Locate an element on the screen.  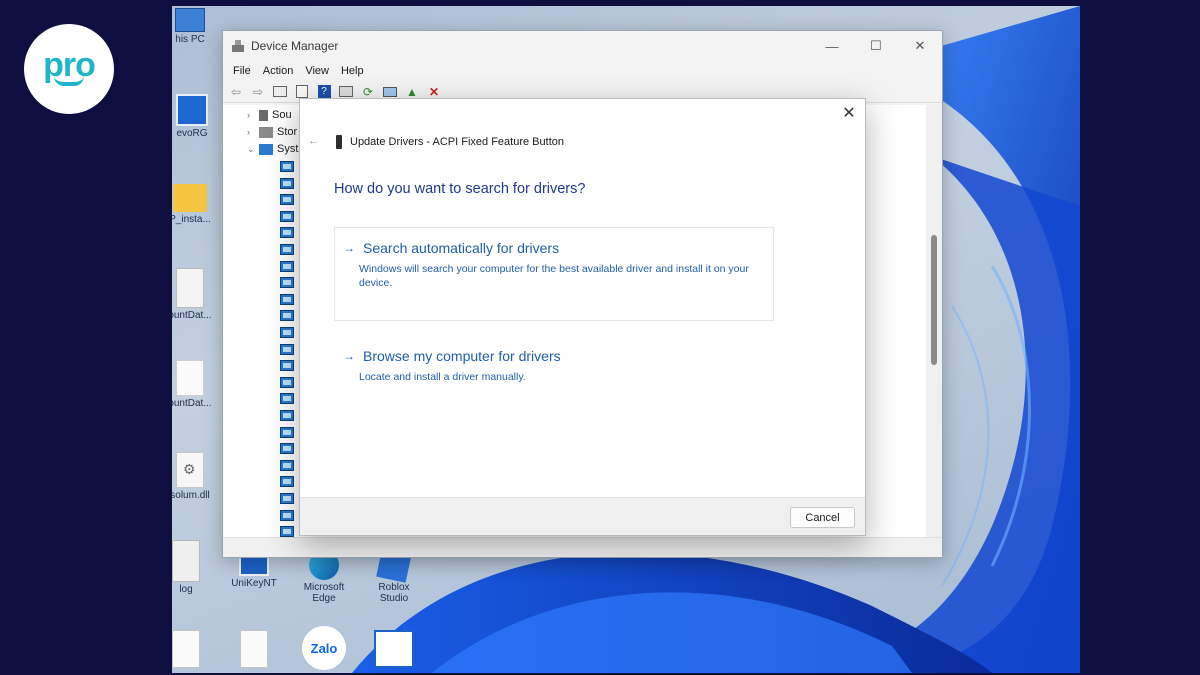
desktop-icon-app-bottom is located at coordinates (394, 650).